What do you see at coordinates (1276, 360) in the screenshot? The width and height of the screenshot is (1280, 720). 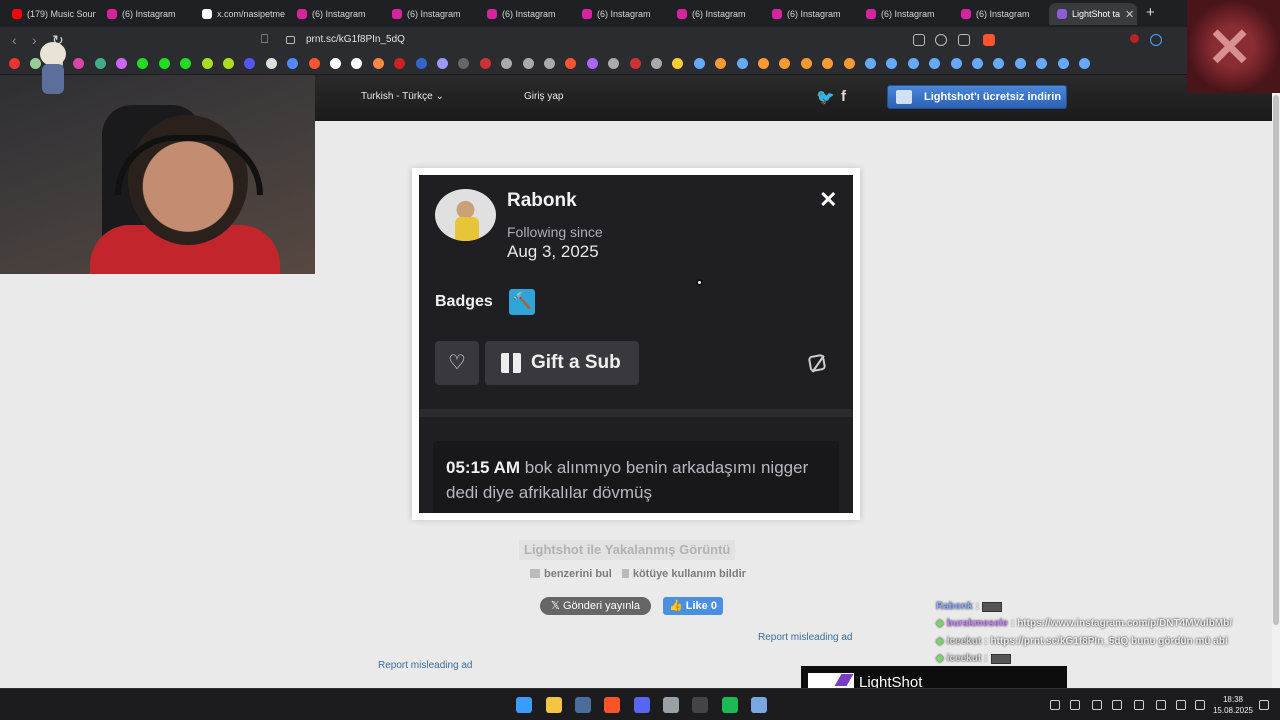 I see `scrollbar-thumb` at bounding box center [1276, 360].